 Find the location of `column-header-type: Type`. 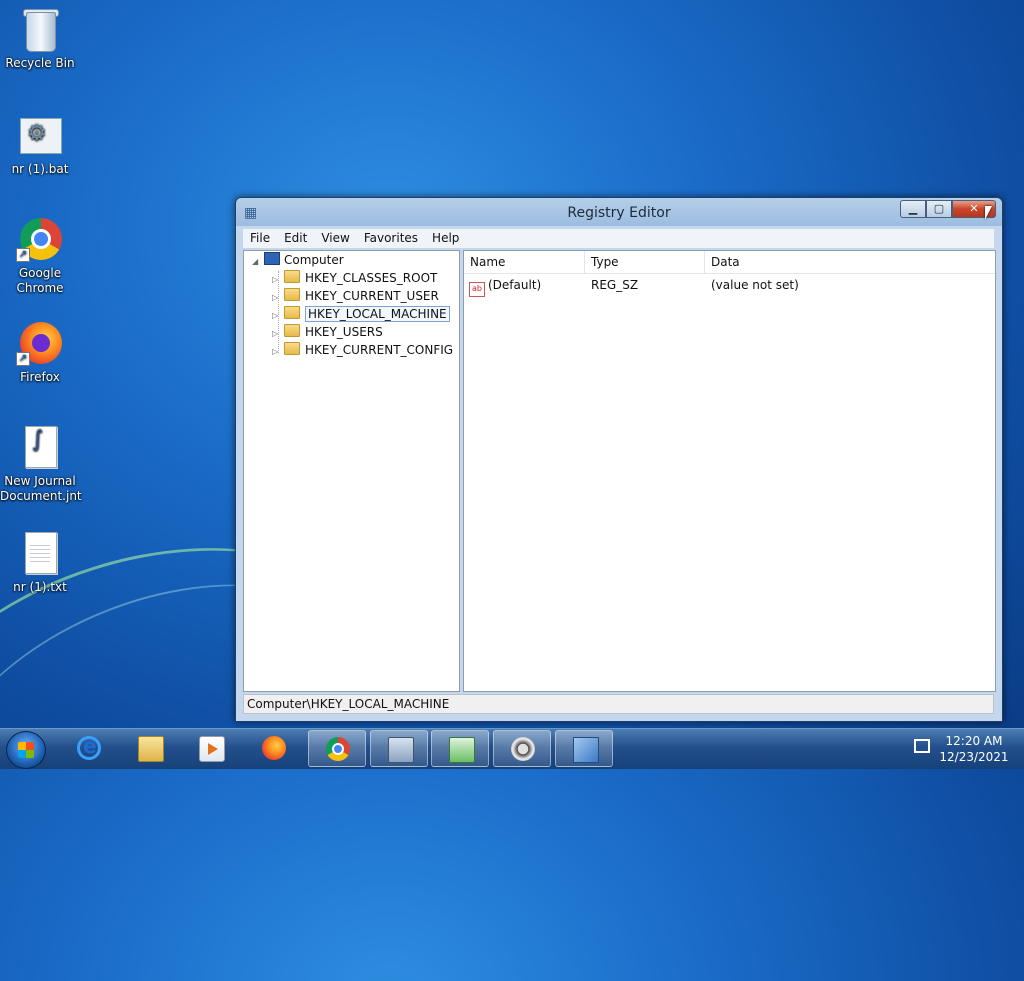

column-header-type: Type is located at coordinates (645, 262).